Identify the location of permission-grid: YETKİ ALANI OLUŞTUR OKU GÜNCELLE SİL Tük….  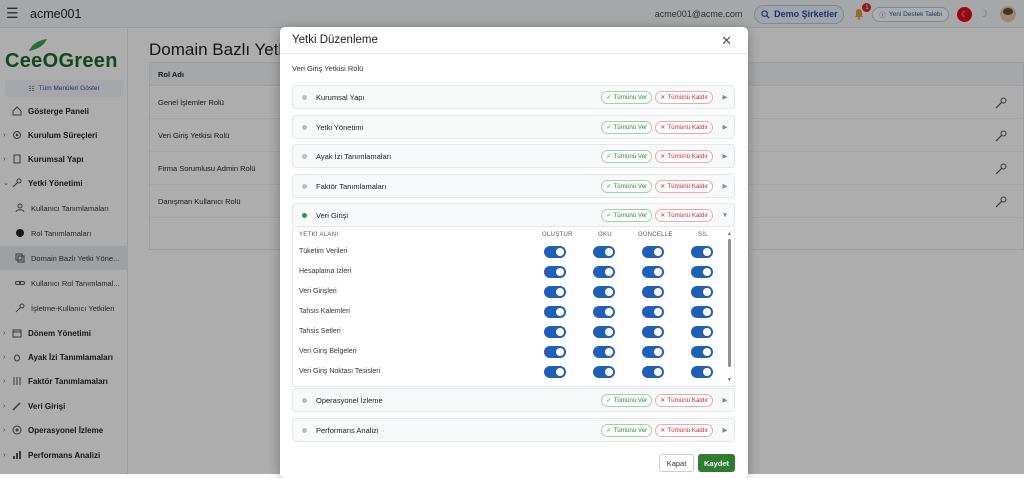
(513, 307).